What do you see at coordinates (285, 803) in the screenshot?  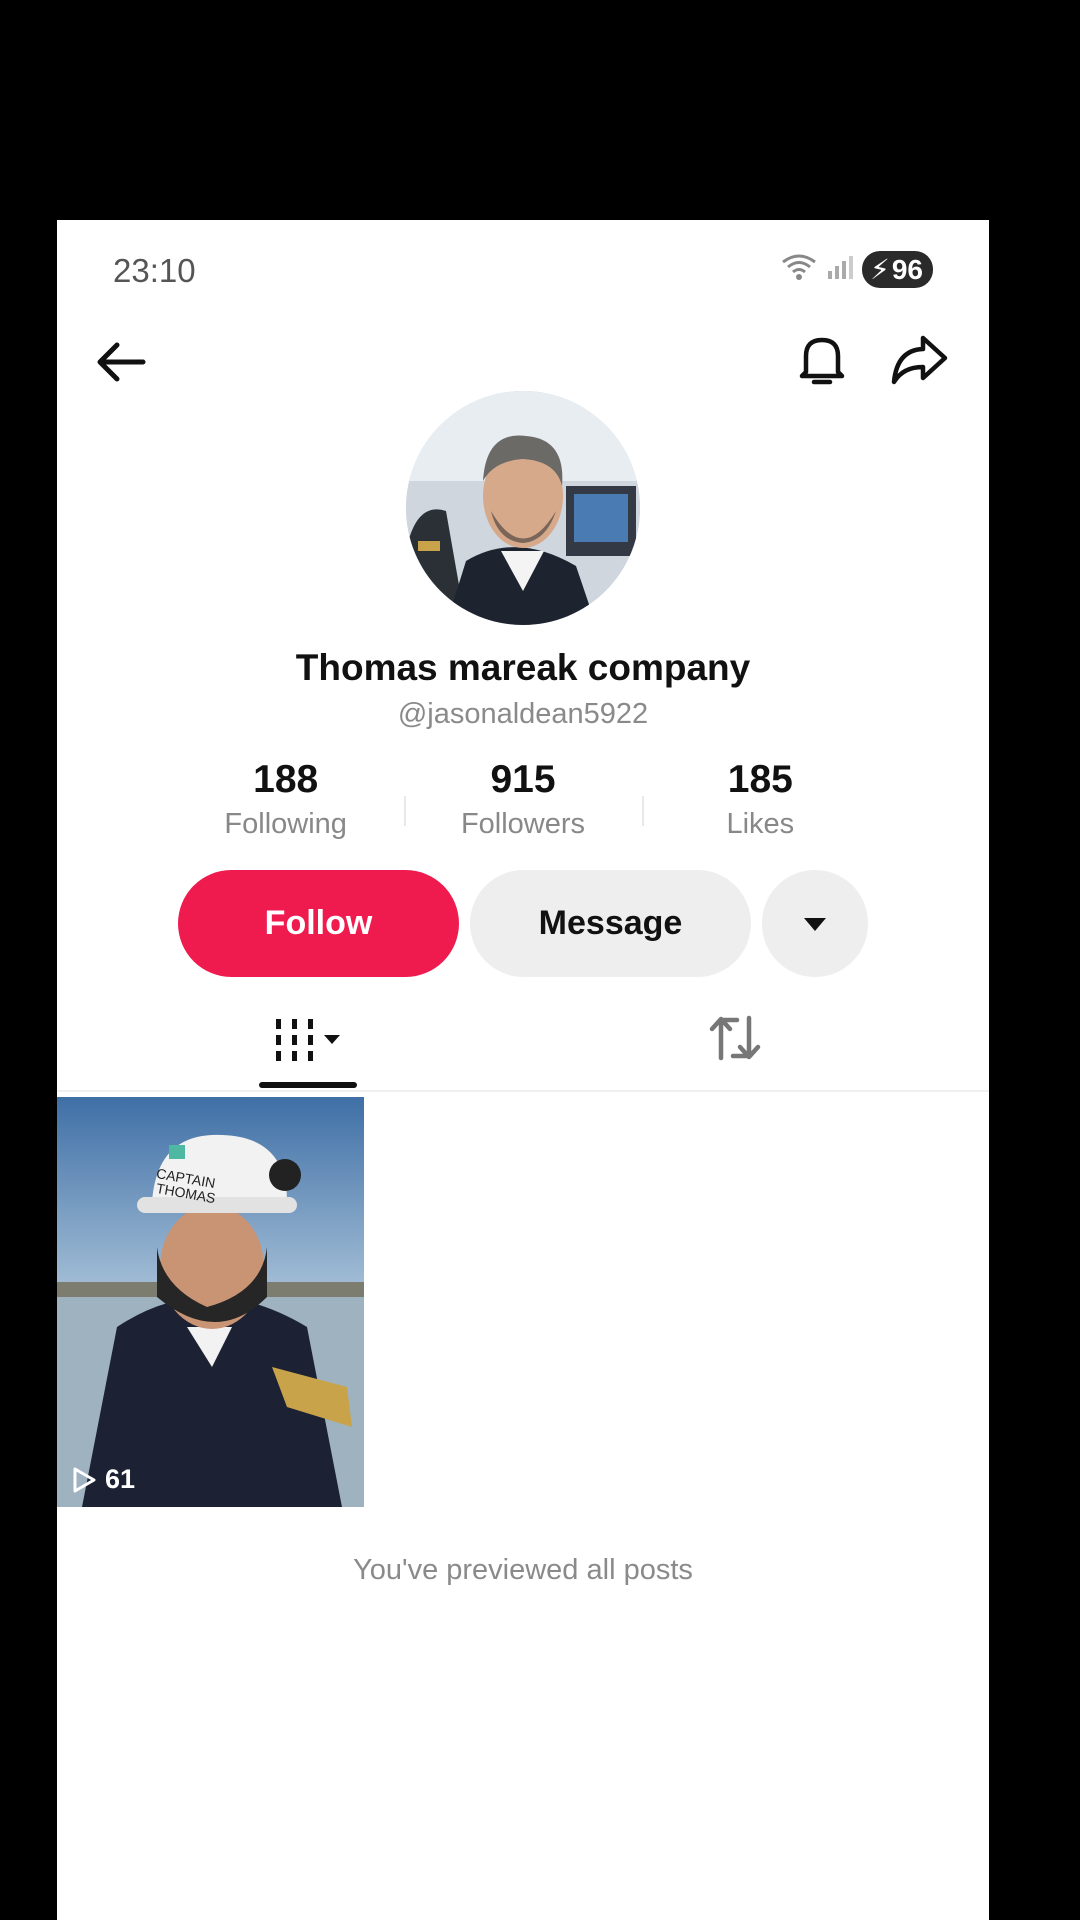 I see `stat-following: 188 Following` at bounding box center [285, 803].